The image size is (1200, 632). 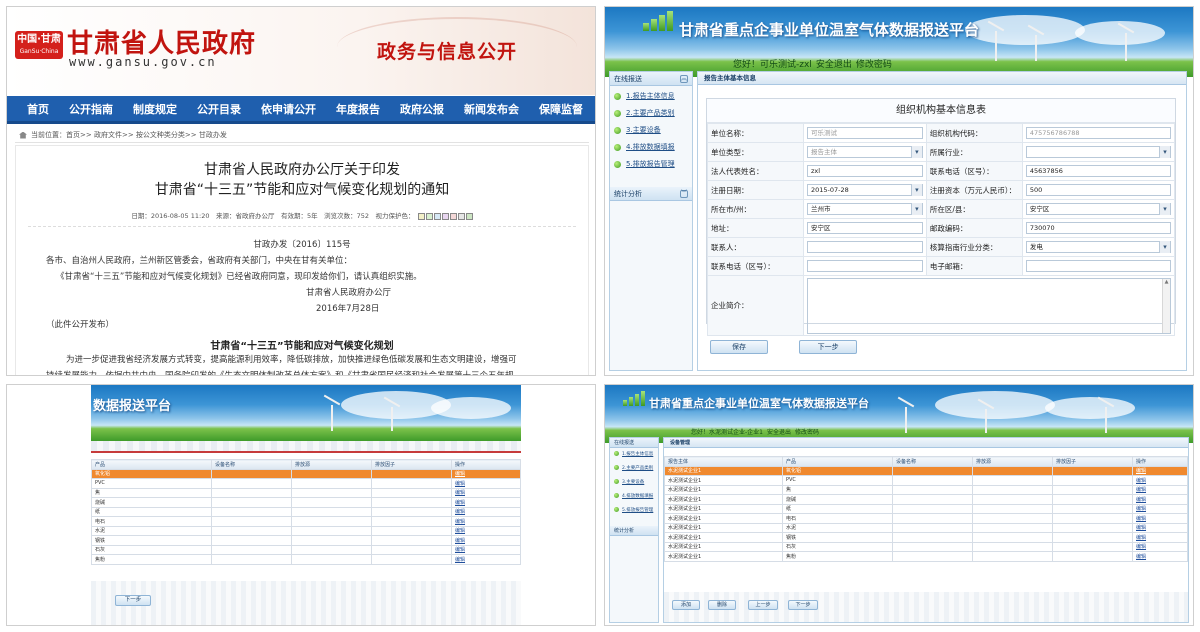 What do you see at coordinates (926, 480) in the screenshot?
I see `table-row: 水泥测试企业1 PVC 编辑` at bounding box center [926, 480].